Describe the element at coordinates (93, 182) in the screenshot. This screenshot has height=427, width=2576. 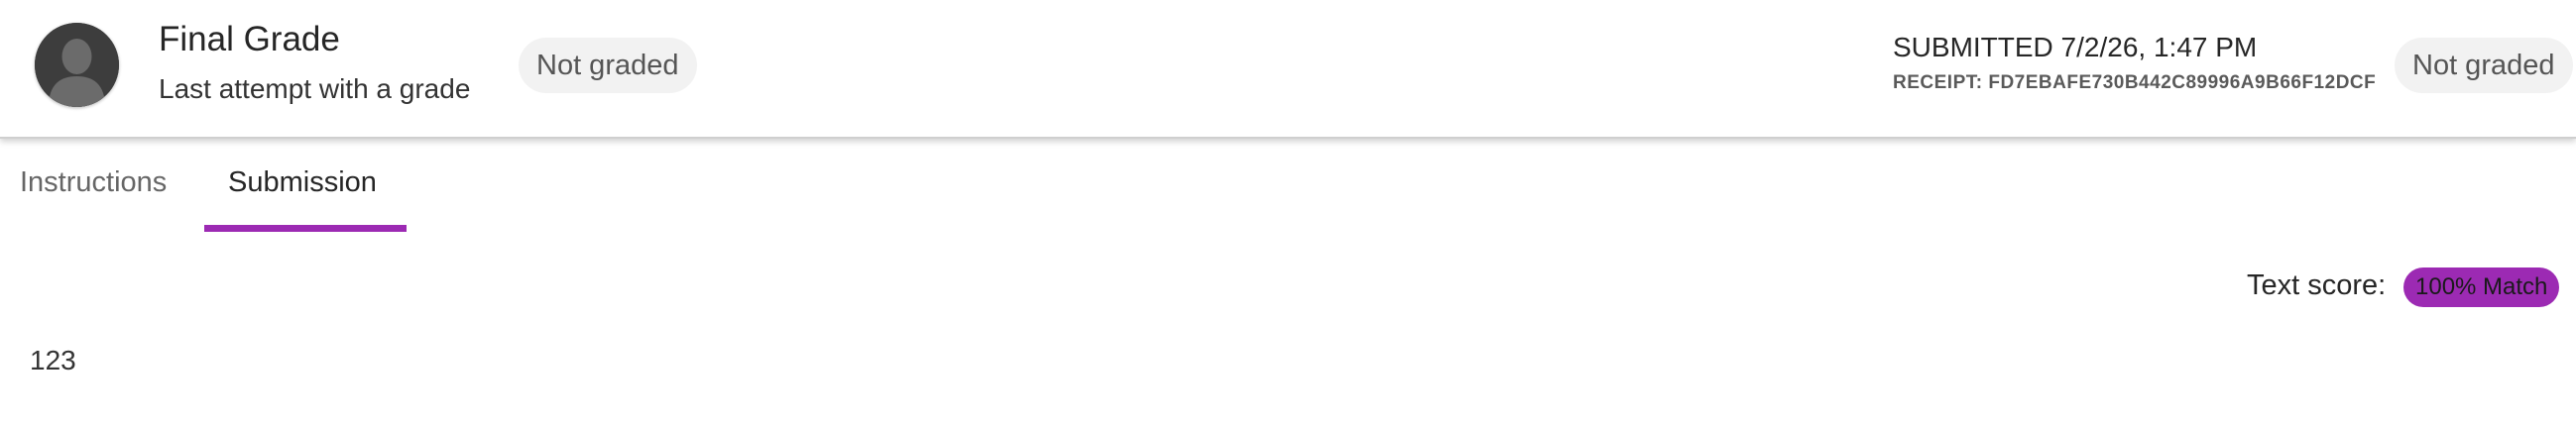
I see `tab-instructions: Instructions` at that location.